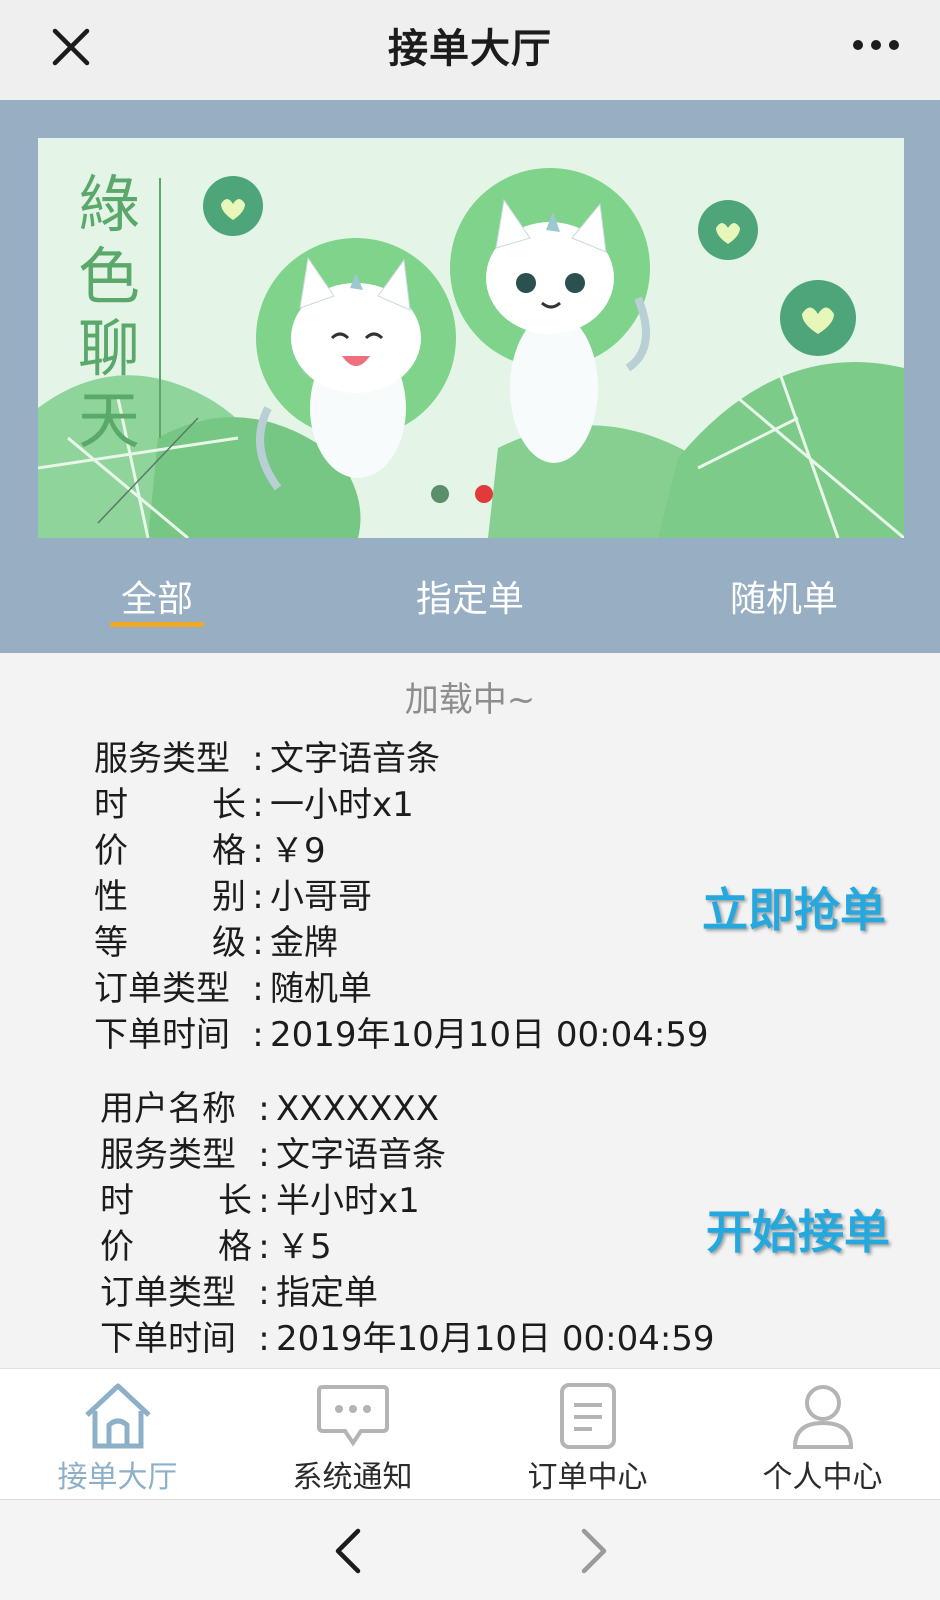  I want to click on field-value: 小哥哥, so click(321, 897).